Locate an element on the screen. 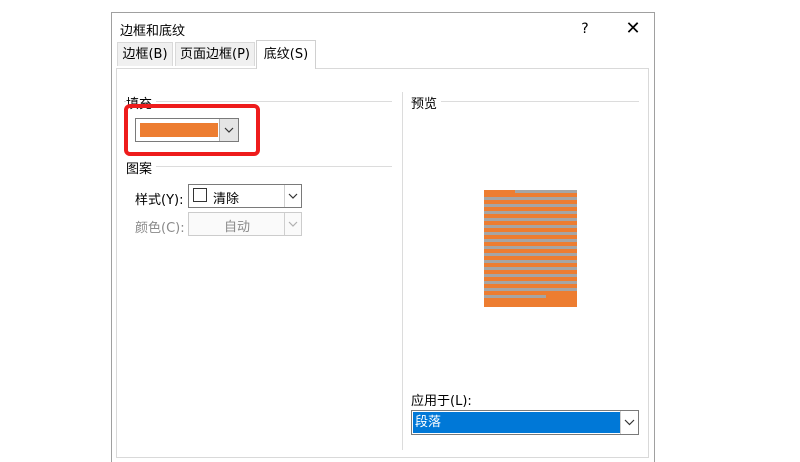 The image size is (800, 462). title-bar: 边框和底纹 ? ✕ is located at coordinates (383, 29).